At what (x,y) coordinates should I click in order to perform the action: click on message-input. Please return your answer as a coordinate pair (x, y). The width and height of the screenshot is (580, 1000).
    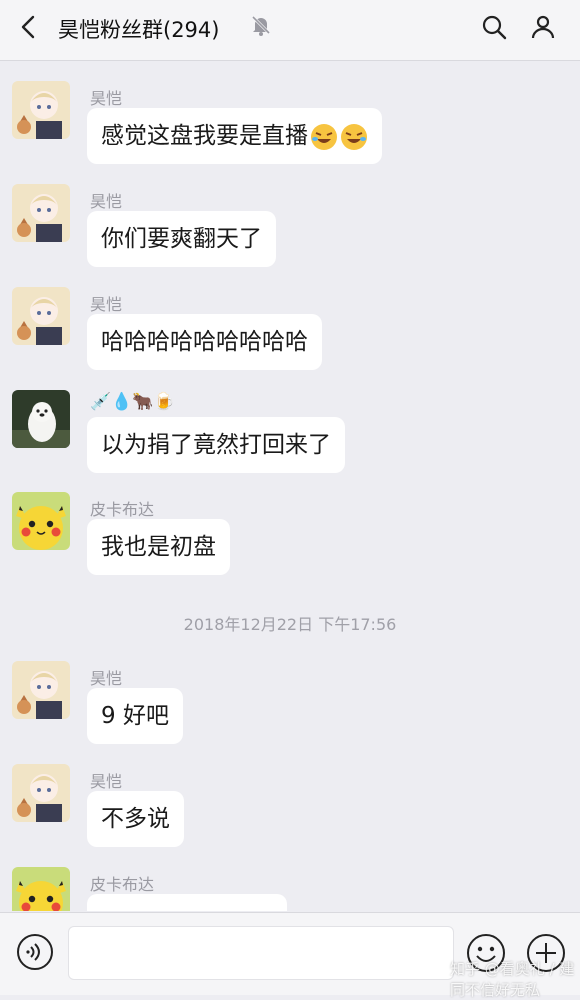
    Looking at the image, I should click on (261, 953).